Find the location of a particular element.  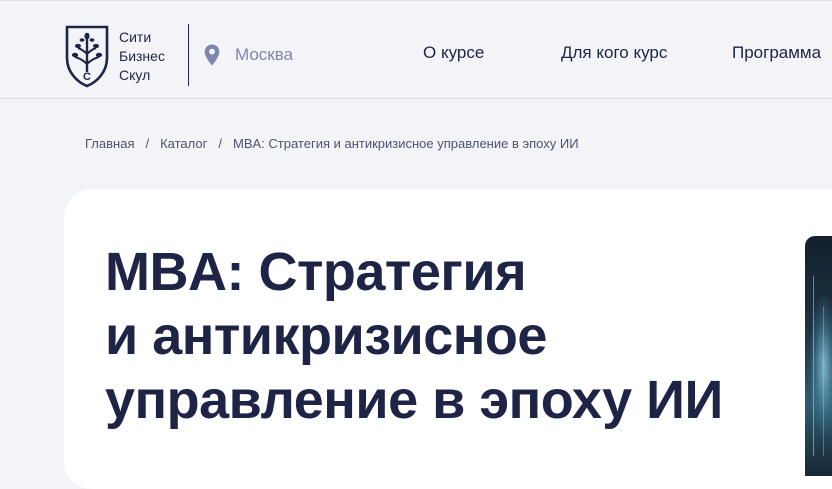

logo-shield-letter: С is located at coordinates (87, 77).